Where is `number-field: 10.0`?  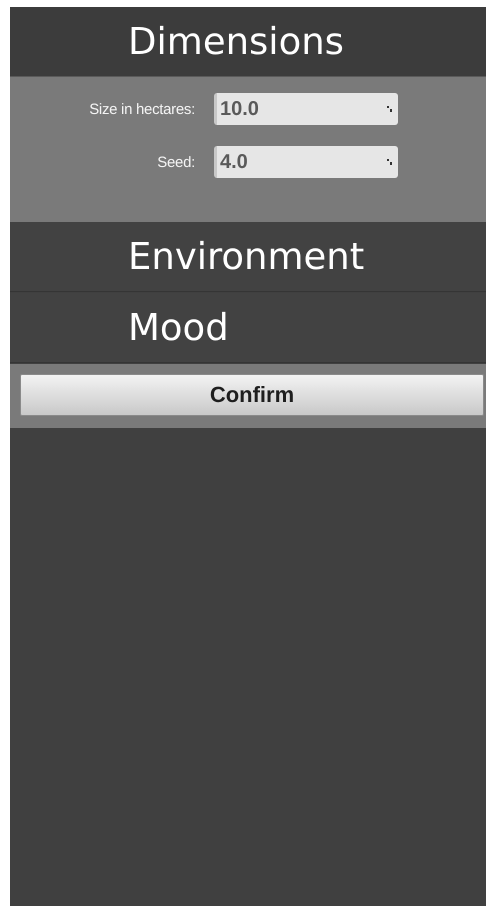 number-field: 10.0 is located at coordinates (306, 109).